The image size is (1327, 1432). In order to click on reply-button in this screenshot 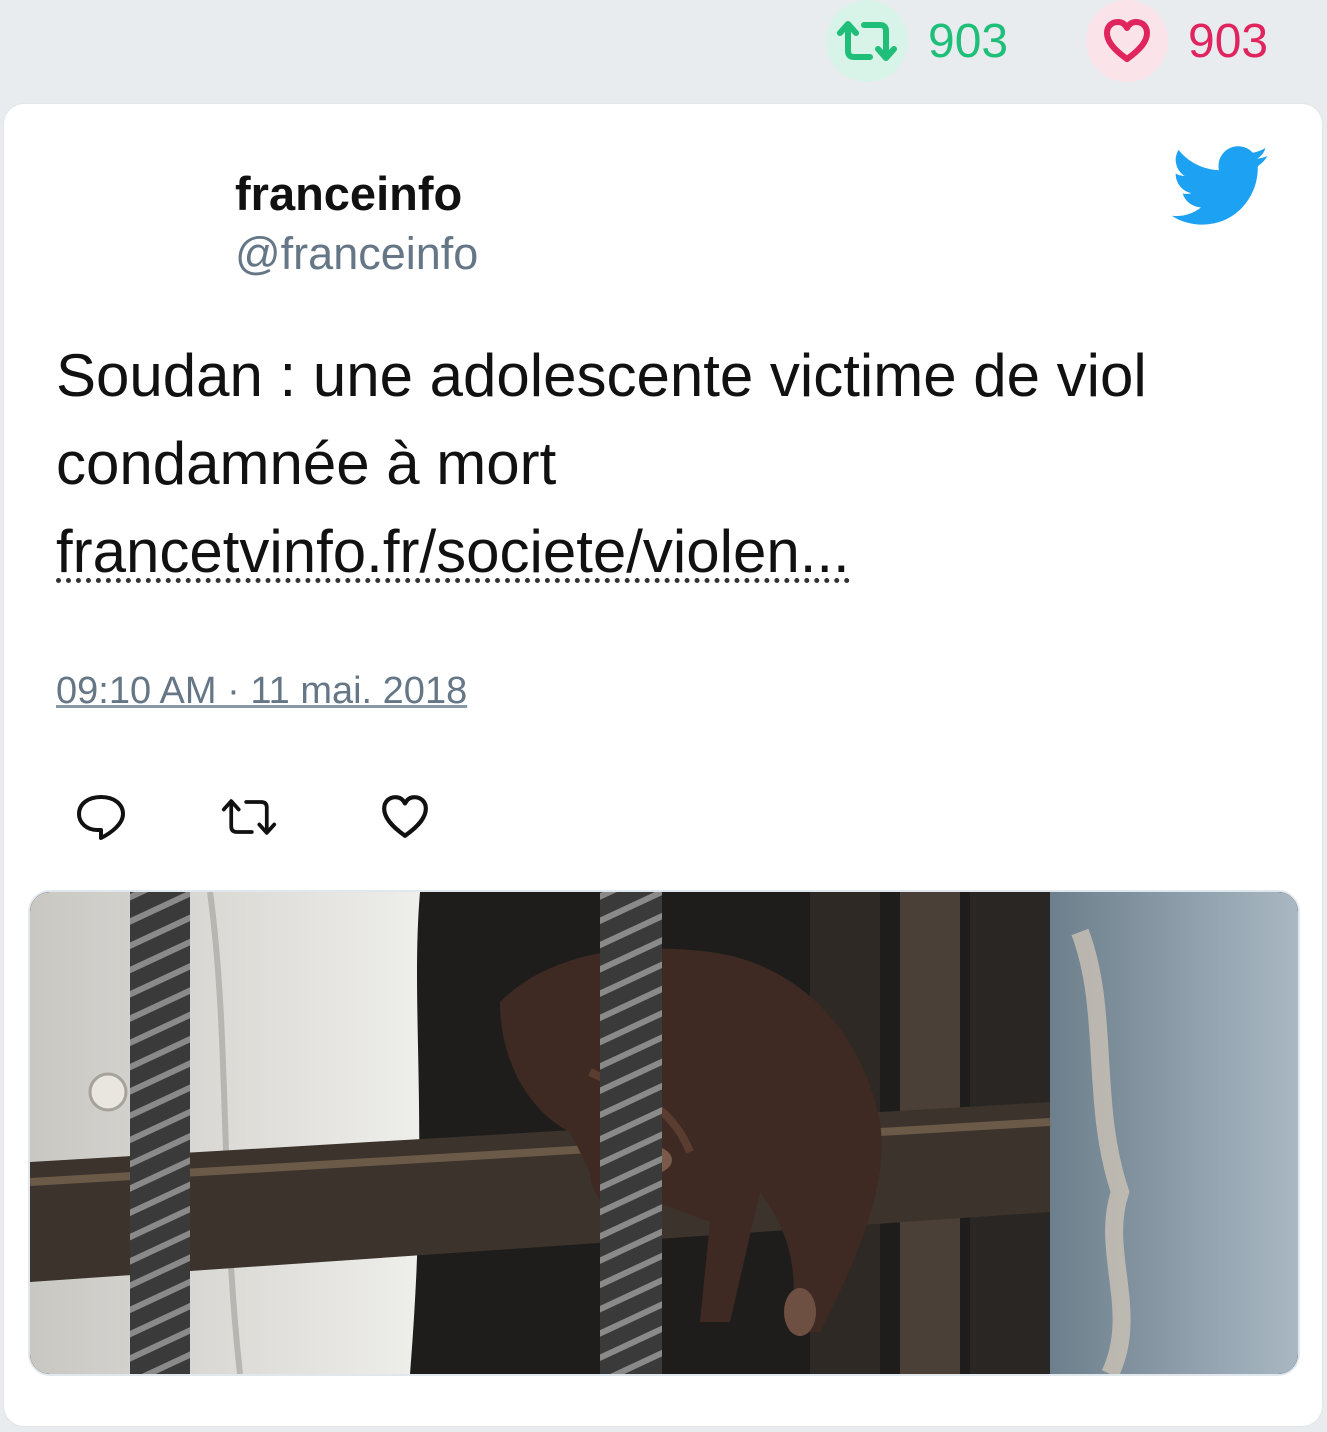, I will do `click(101, 817)`.